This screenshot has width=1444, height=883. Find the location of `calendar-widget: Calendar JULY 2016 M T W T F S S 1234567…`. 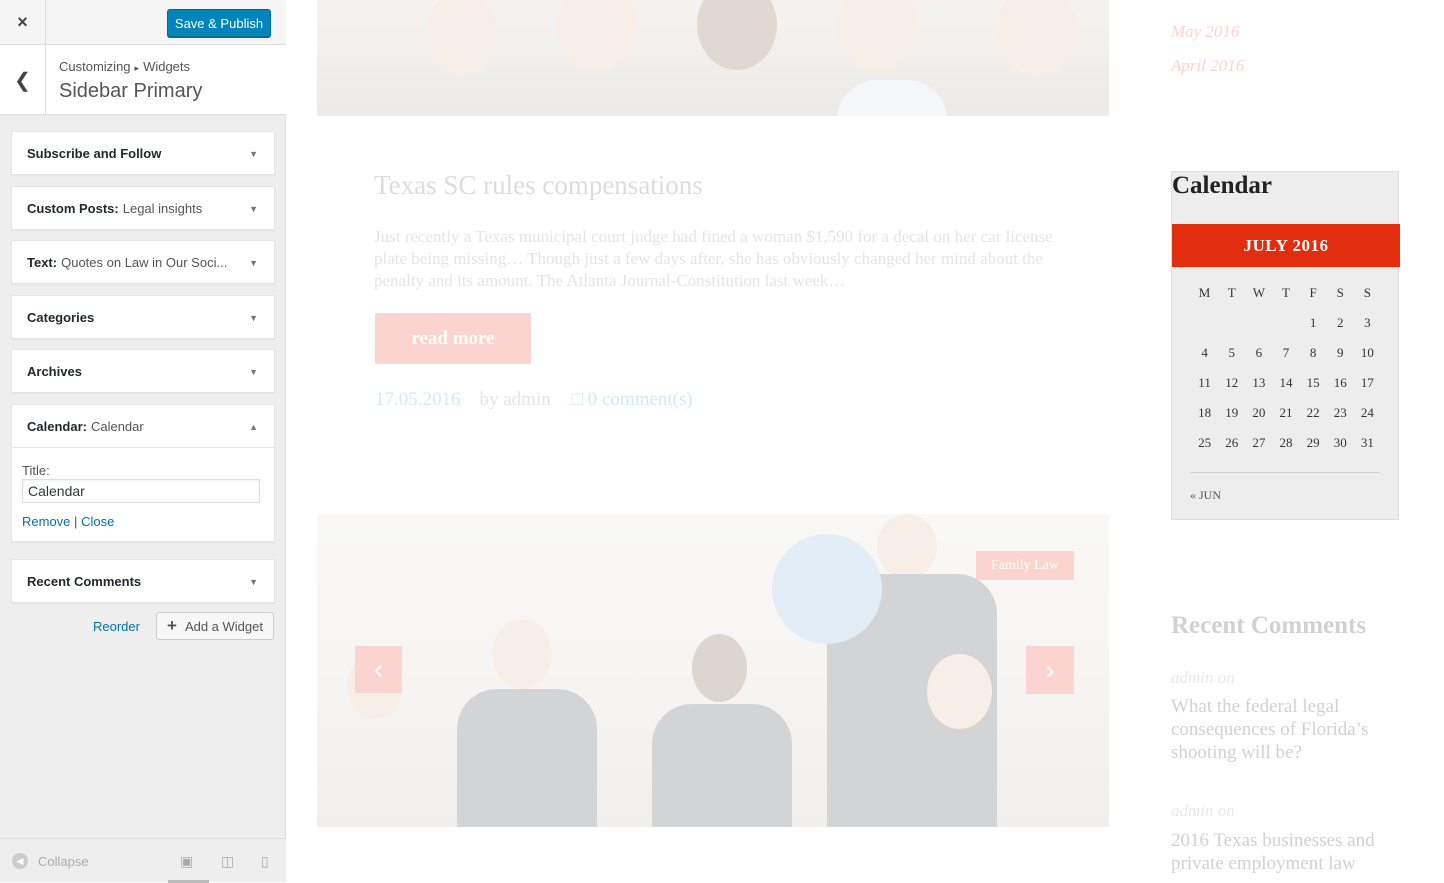

calendar-widget: Calendar JULY 2016 M T W T F S S 1234567… is located at coordinates (1285, 345).